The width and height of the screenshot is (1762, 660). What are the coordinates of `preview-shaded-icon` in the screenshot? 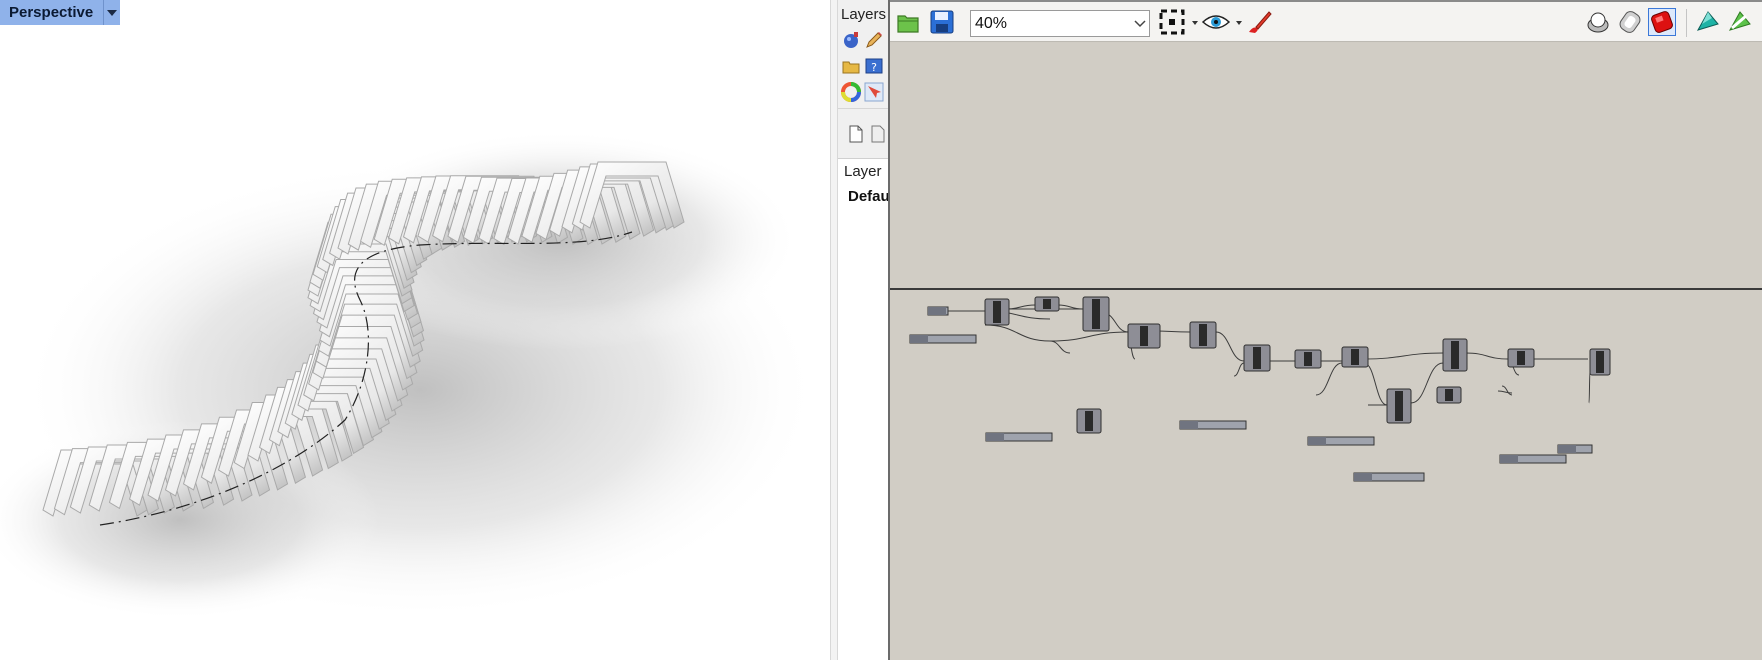 It's located at (1630, 22).